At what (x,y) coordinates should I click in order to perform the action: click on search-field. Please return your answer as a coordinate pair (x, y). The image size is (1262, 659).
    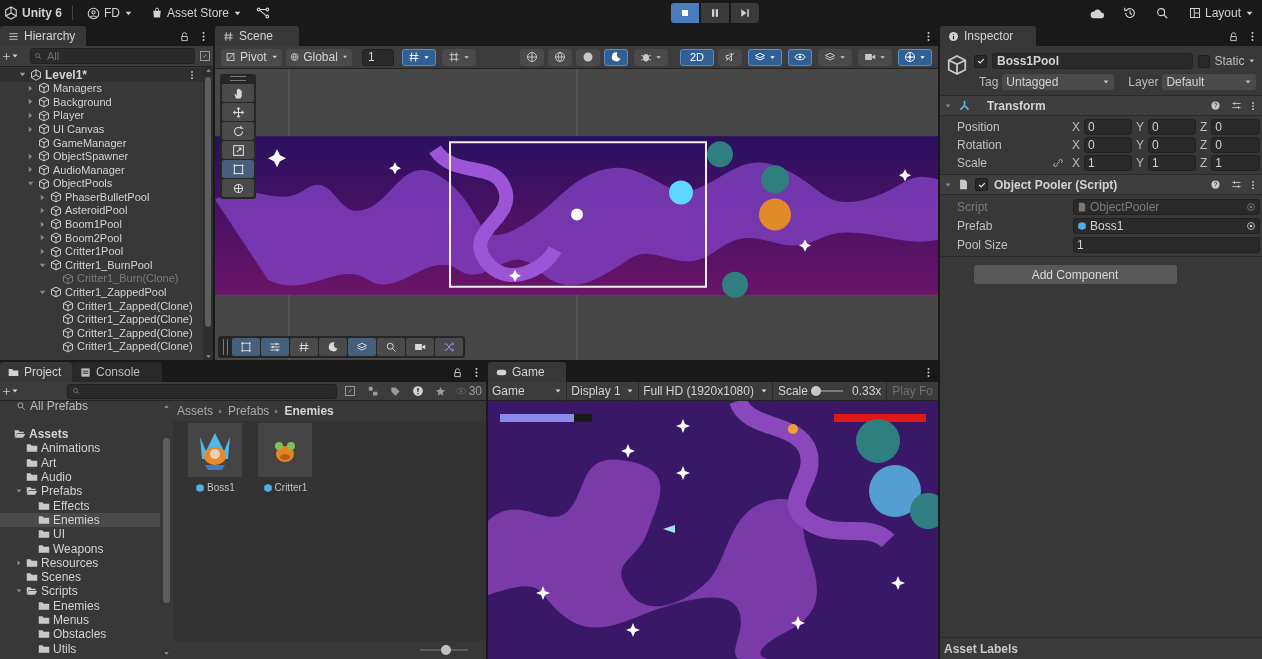
    Looking at the image, I should click on (202, 391).